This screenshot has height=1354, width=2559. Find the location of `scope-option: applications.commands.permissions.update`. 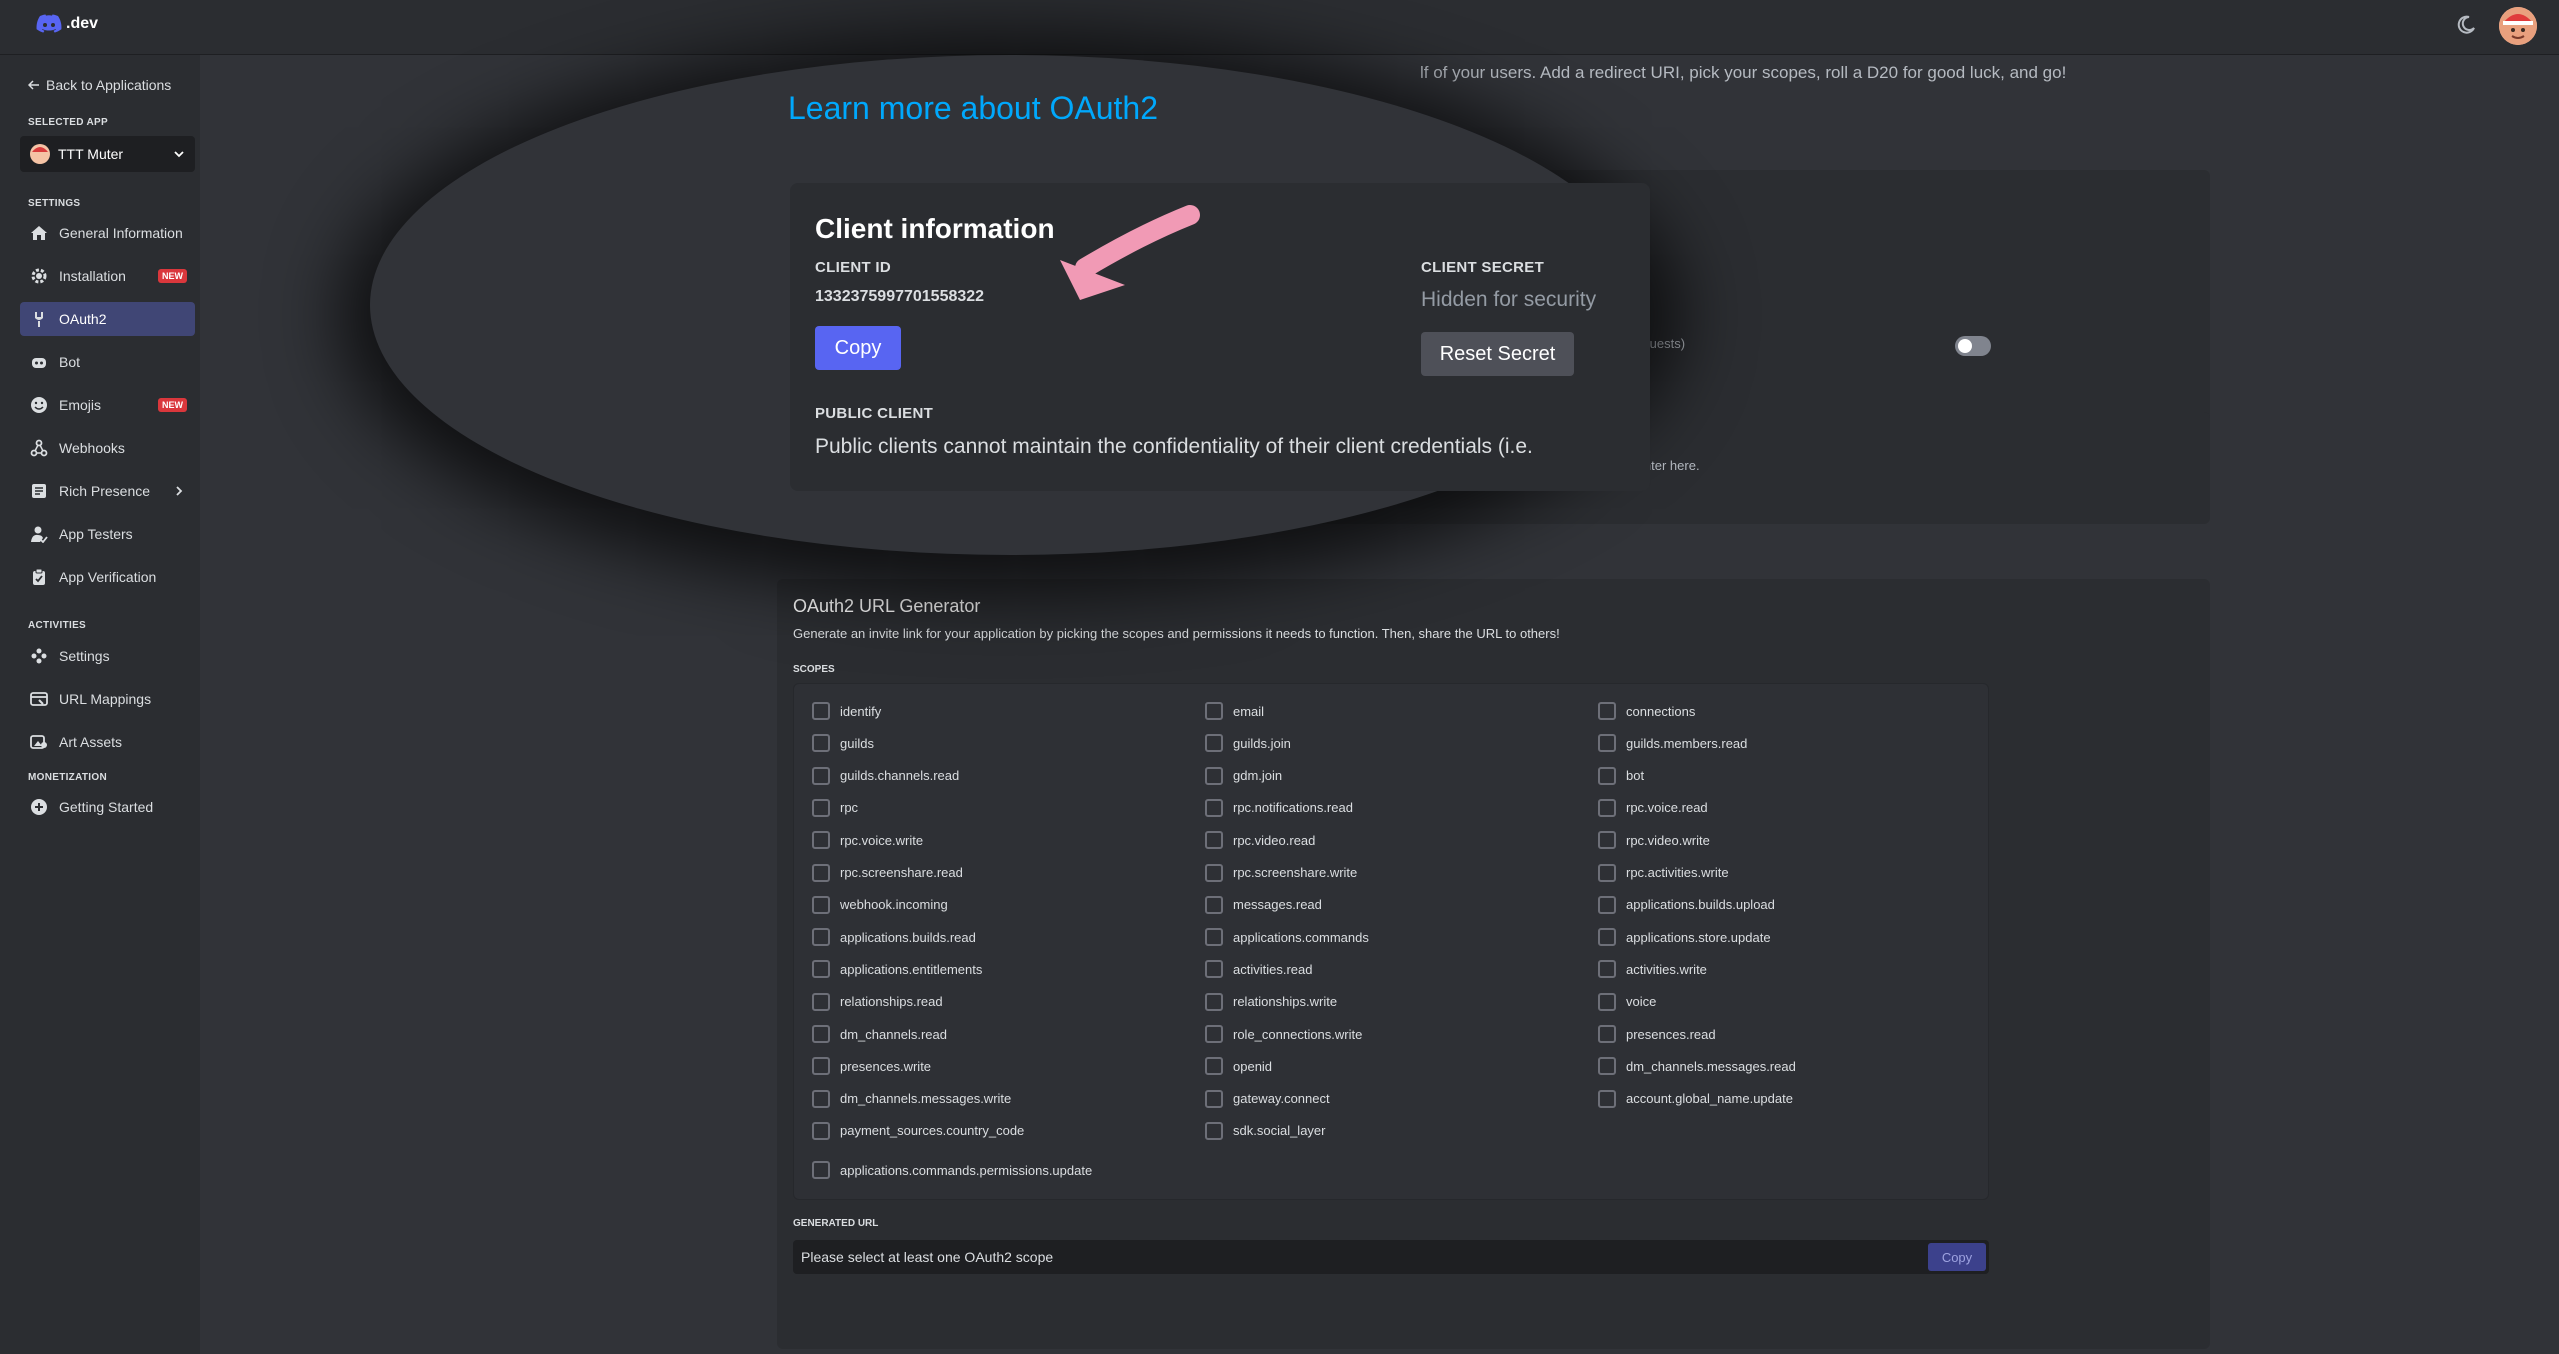

scope-option: applications.commands.permissions.update is located at coordinates (952, 1170).